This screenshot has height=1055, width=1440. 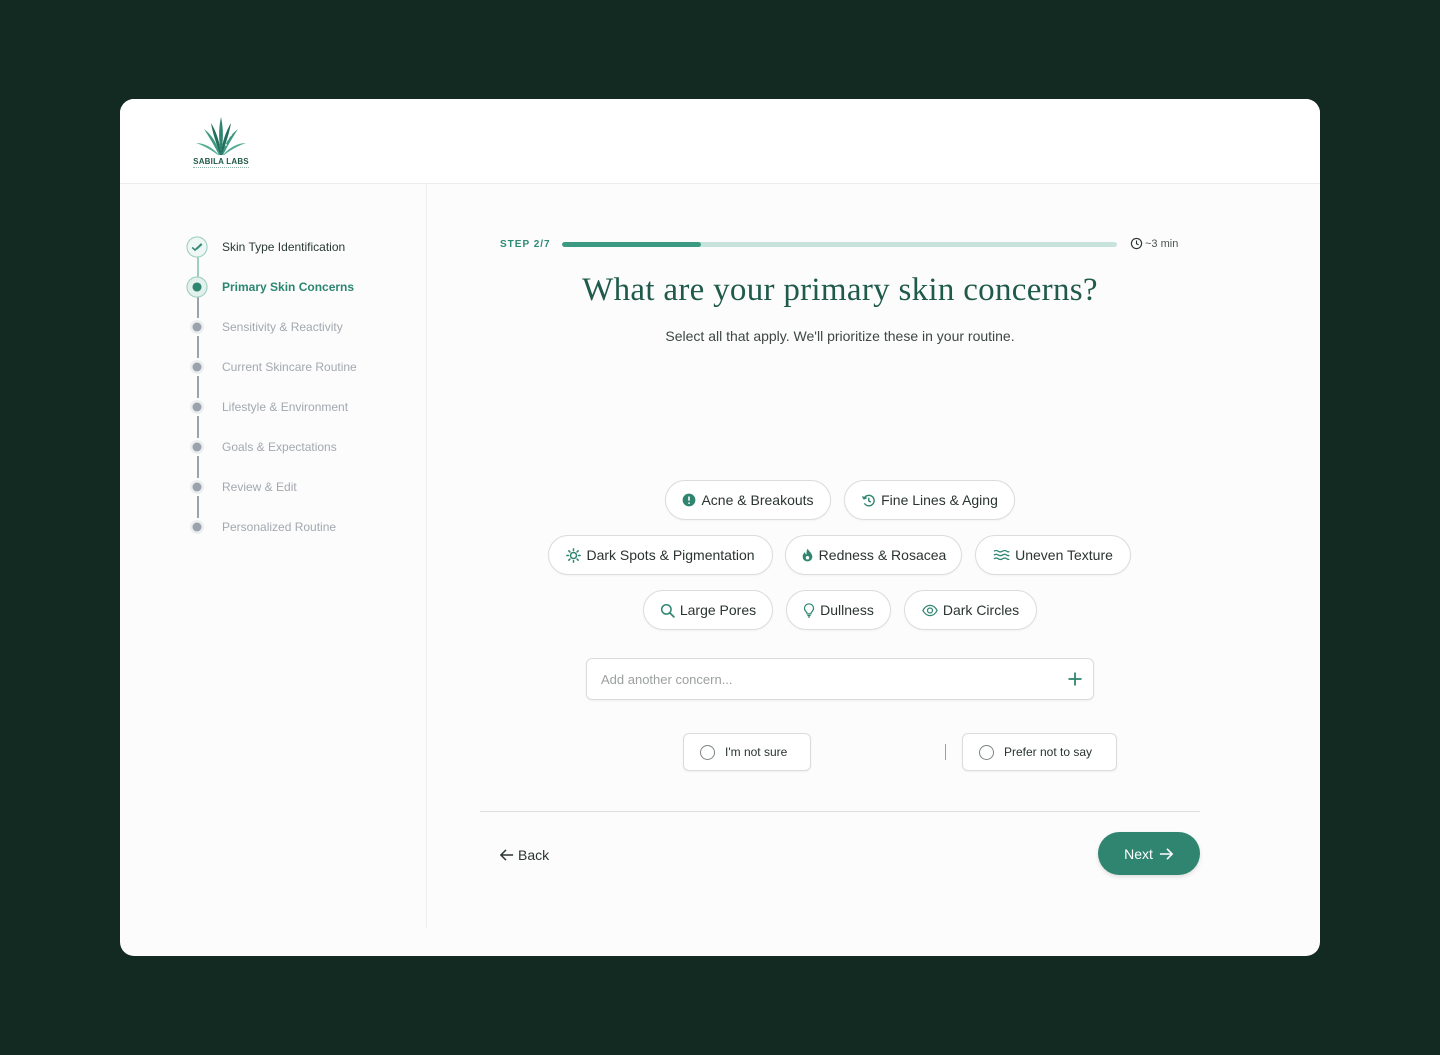 What do you see at coordinates (930, 610) in the screenshot?
I see `eye-icon` at bounding box center [930, 610].